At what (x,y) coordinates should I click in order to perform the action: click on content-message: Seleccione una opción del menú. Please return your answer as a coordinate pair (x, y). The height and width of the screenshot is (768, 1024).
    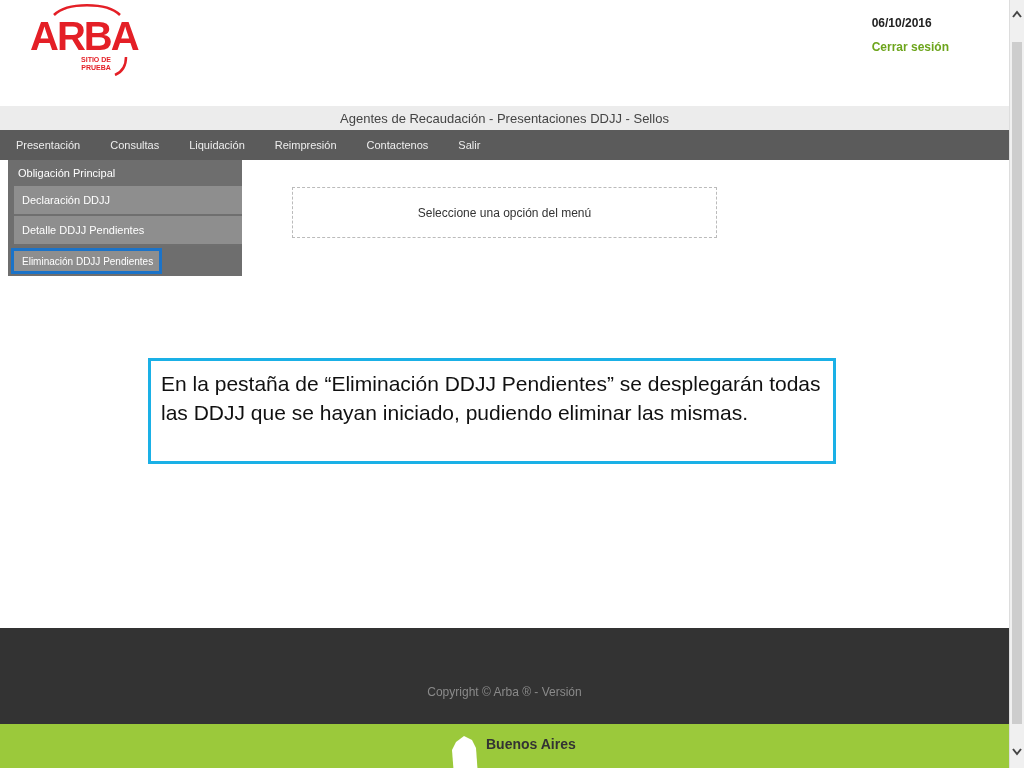
    Looking at the image, I should click on (504, 212).